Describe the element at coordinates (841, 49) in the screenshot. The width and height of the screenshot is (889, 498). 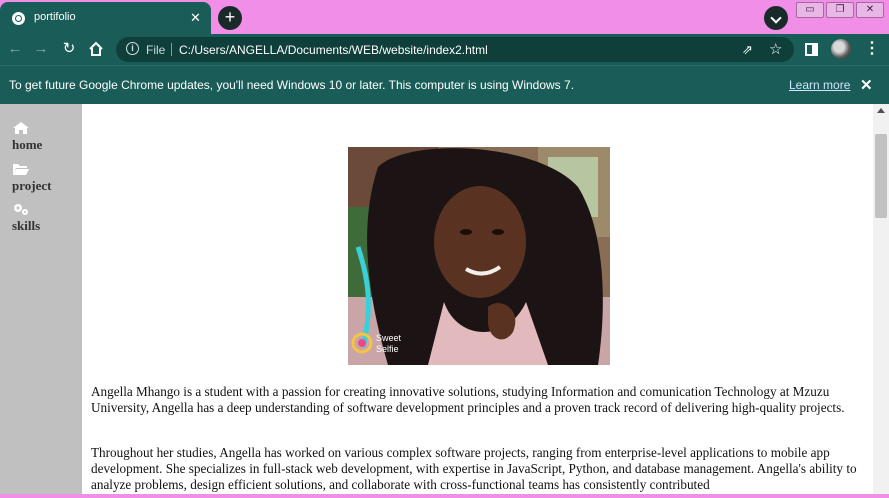
I see `profile-avatar` at that location.